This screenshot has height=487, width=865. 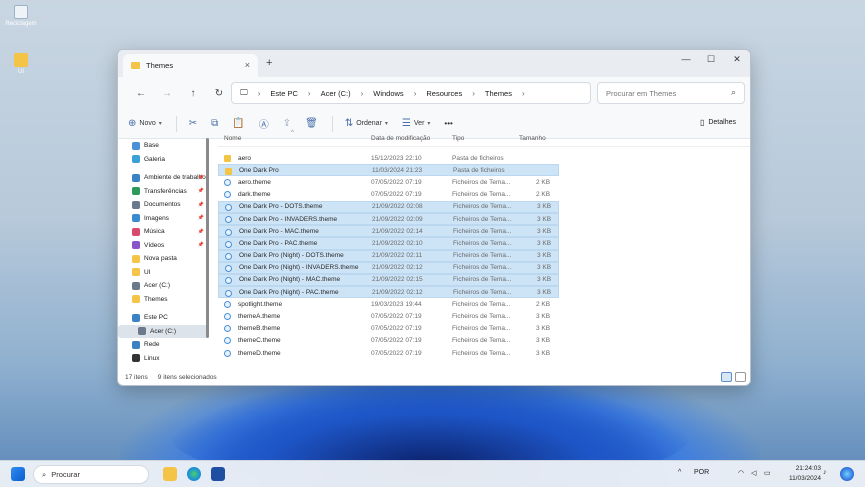 I want to click on details-pane-button: ▯ Detalhes, so click(x=718, y=122).